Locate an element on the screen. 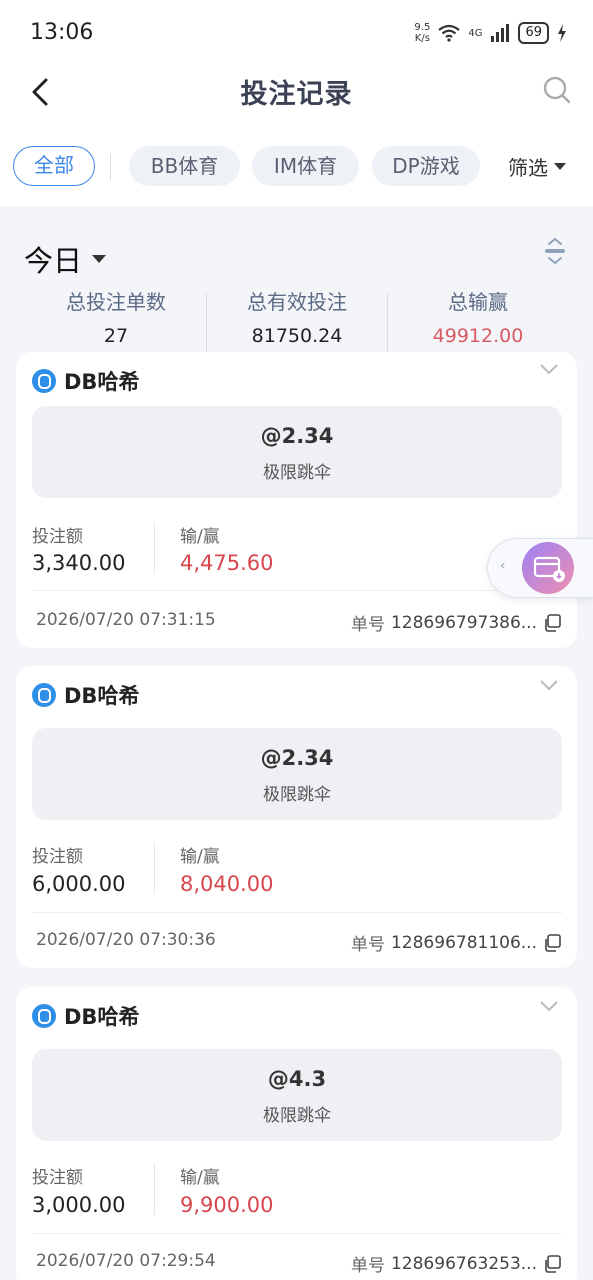 The height and width of the screenshot is (1280, 593). filter-button: 筛选 is located at coordinates (537, 166).